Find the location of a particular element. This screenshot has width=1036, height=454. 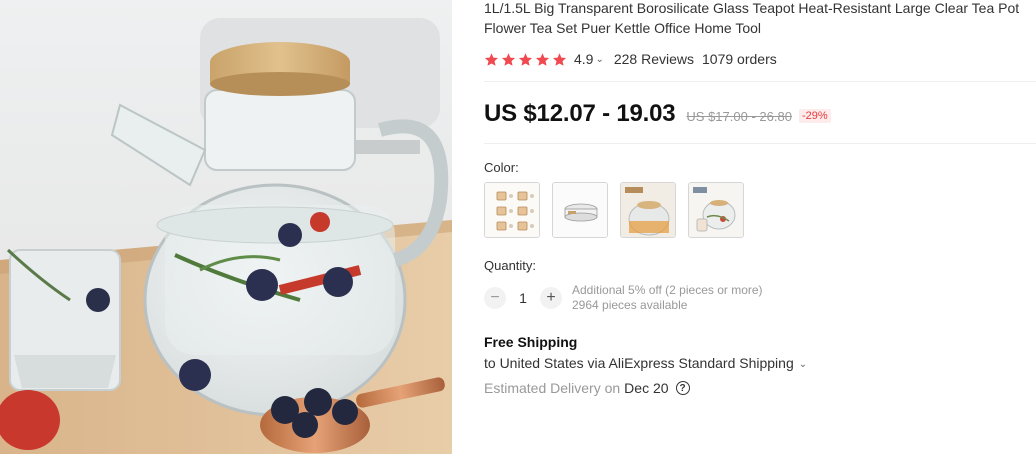

estimated-delivery: Estimated Delivery on Dec 20 ? is located at coordinates (587, 388).